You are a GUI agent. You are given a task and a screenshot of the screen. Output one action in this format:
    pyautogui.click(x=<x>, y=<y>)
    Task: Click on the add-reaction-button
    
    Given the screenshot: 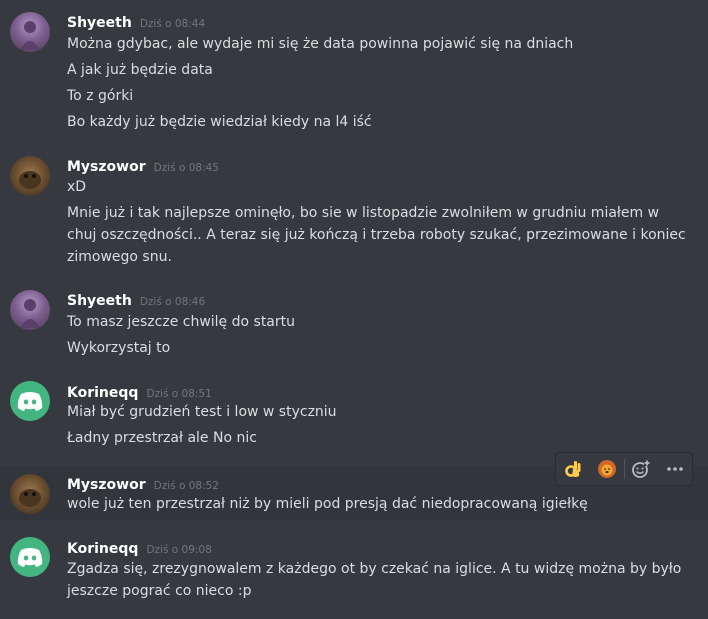 What is the action you would take?
    pyautogui.click(x=642, y=469)
    